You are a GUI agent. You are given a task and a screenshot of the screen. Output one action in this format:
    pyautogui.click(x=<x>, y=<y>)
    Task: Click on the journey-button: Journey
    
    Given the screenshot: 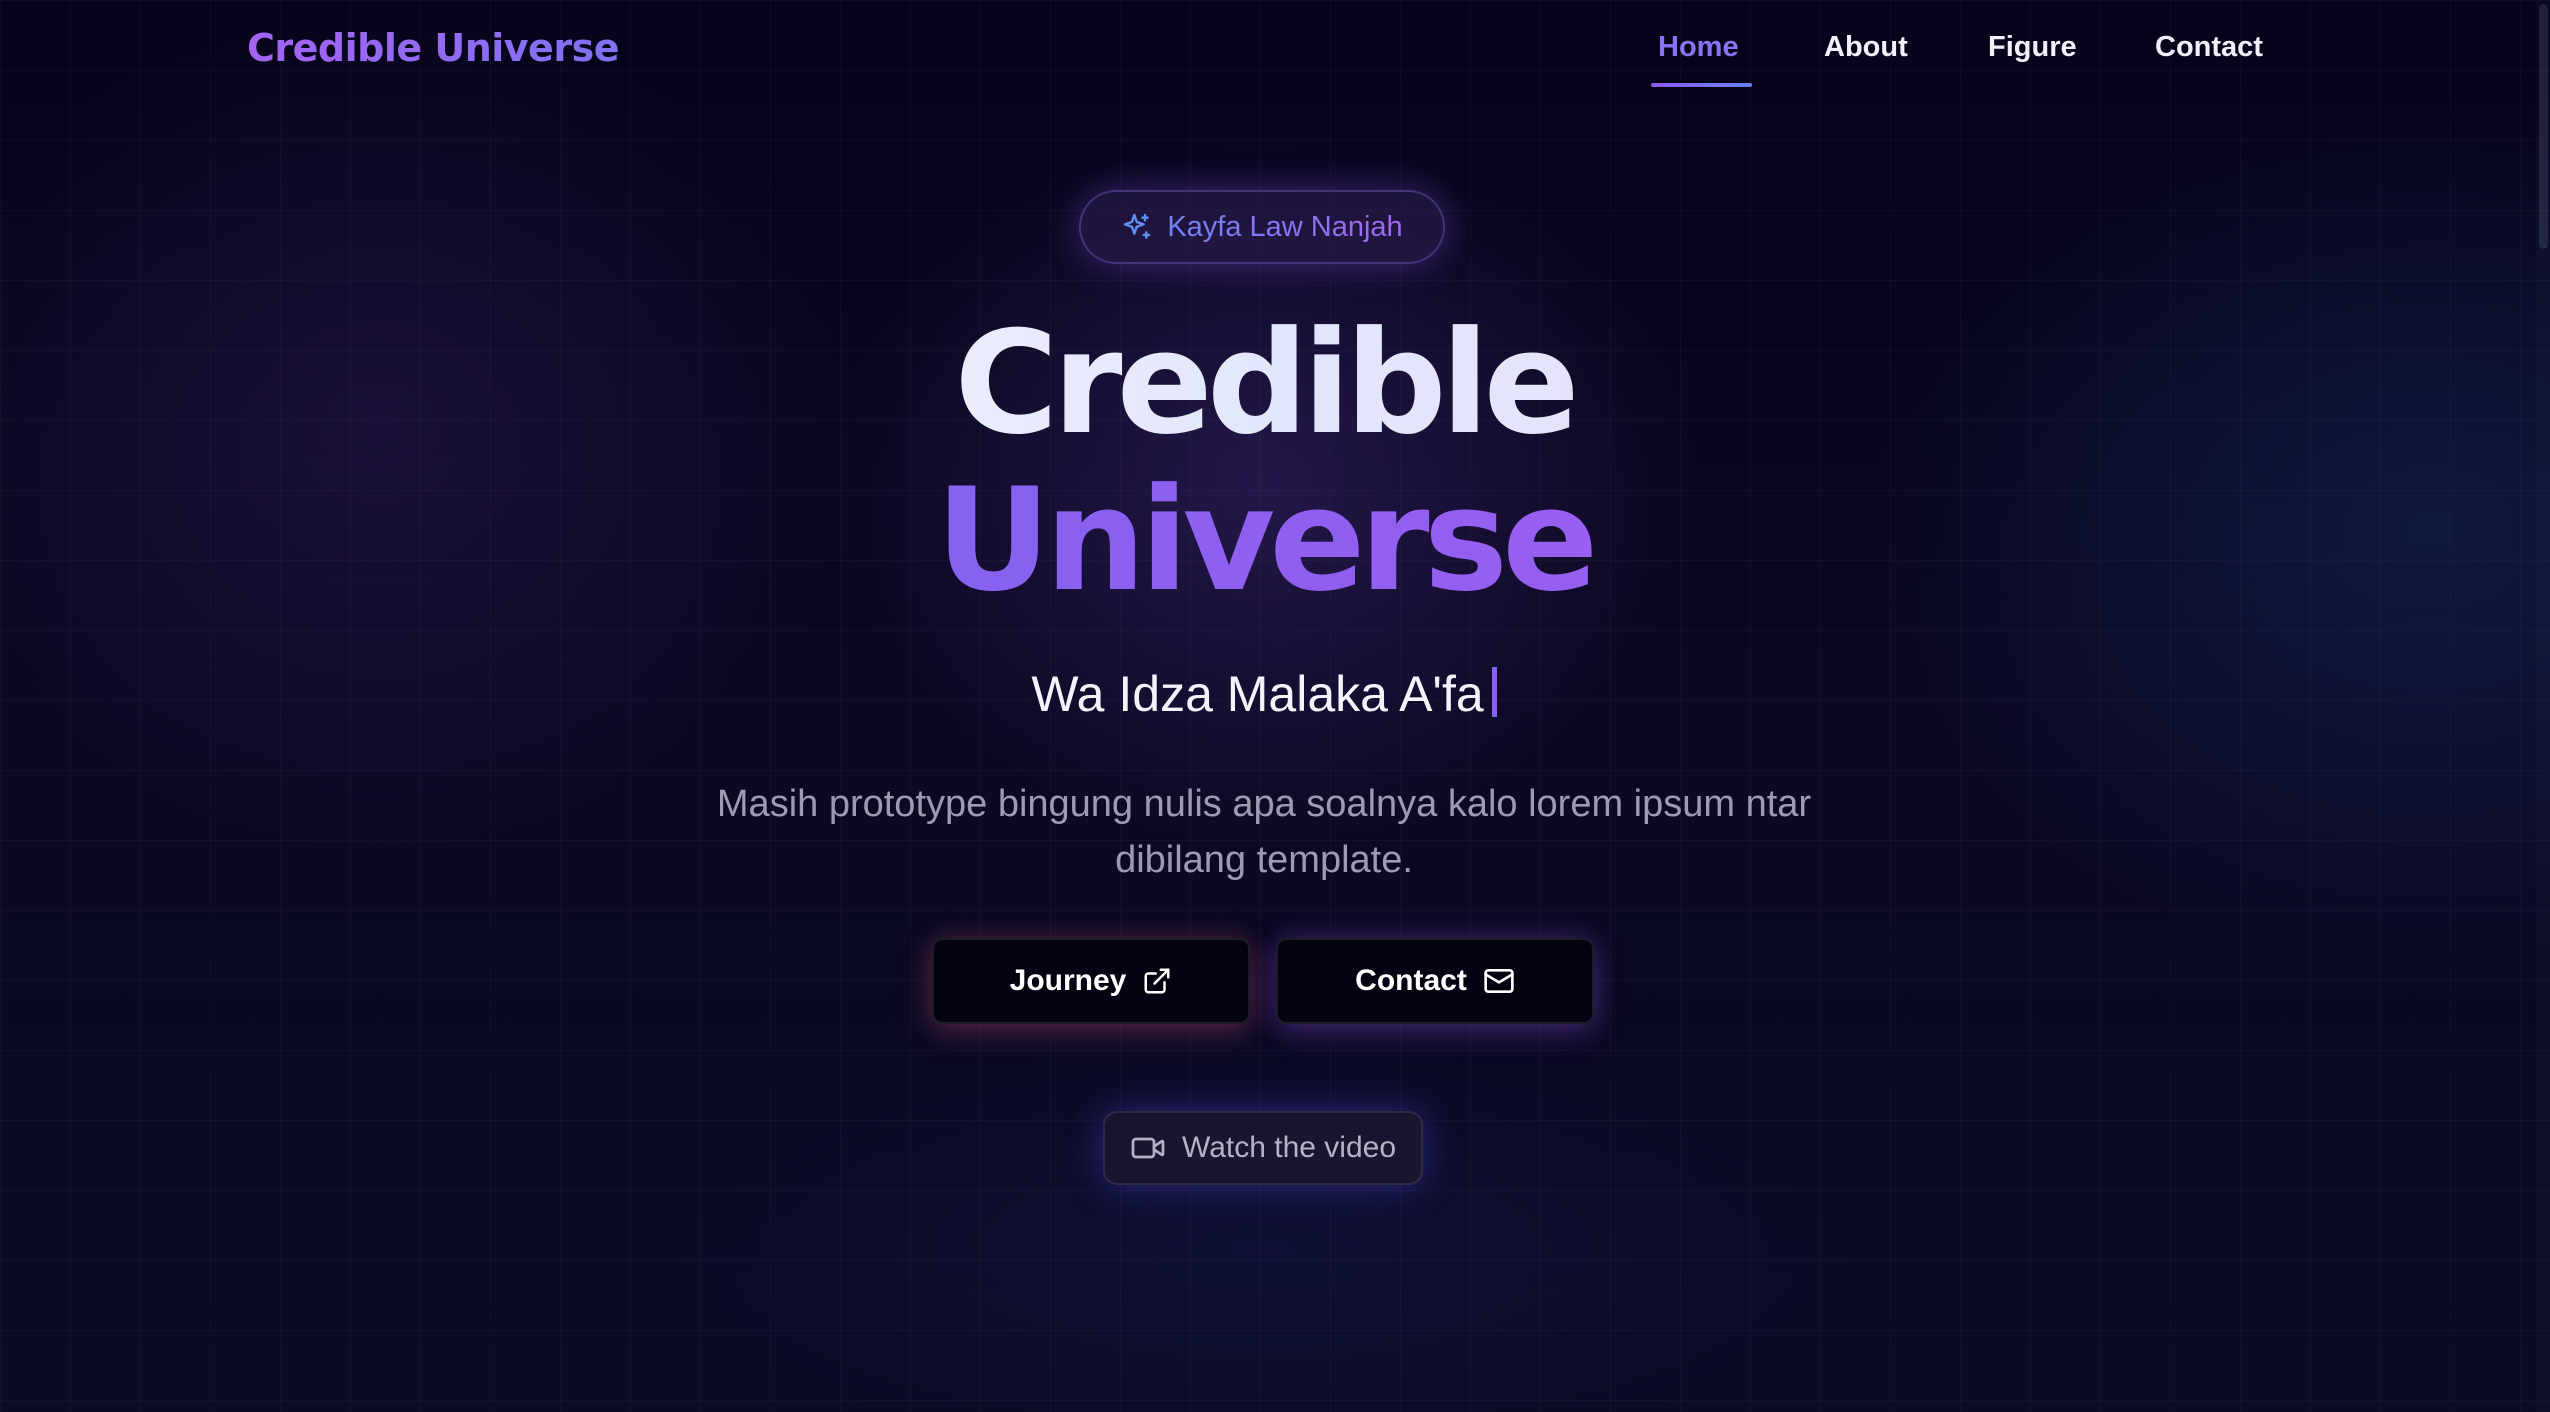 What is the action you would take?
    pyautogui.click(x=1091, y=981)
    